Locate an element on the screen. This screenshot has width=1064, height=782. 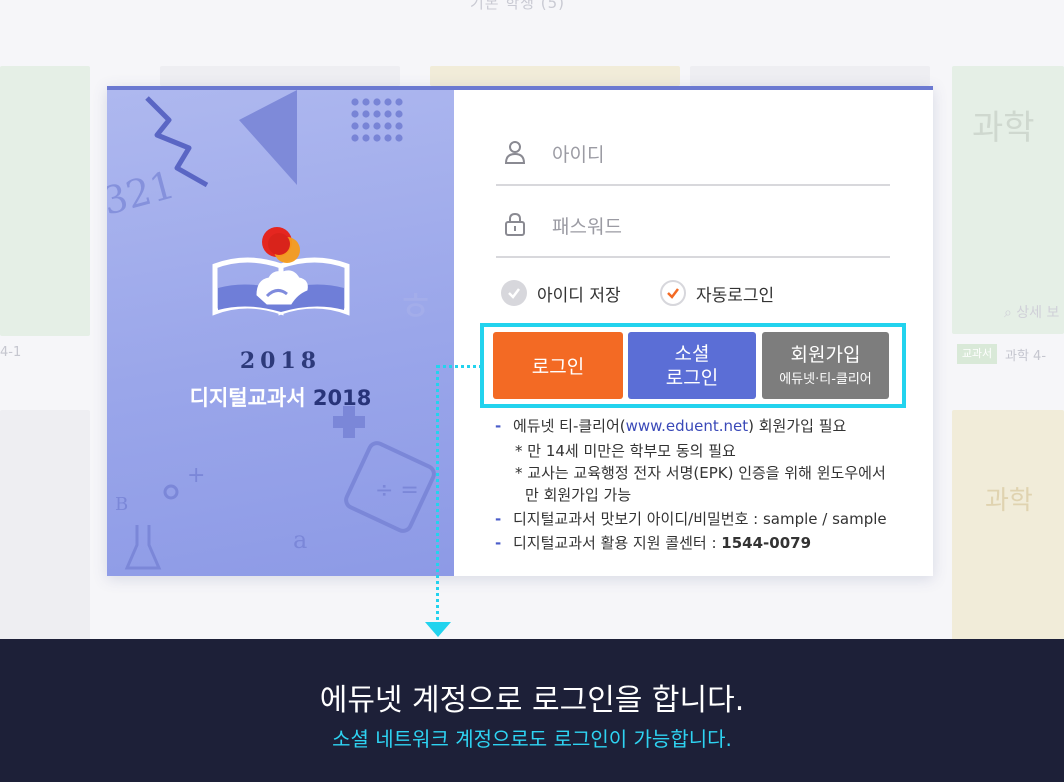
user-icon is located at coordinates (515, 152).